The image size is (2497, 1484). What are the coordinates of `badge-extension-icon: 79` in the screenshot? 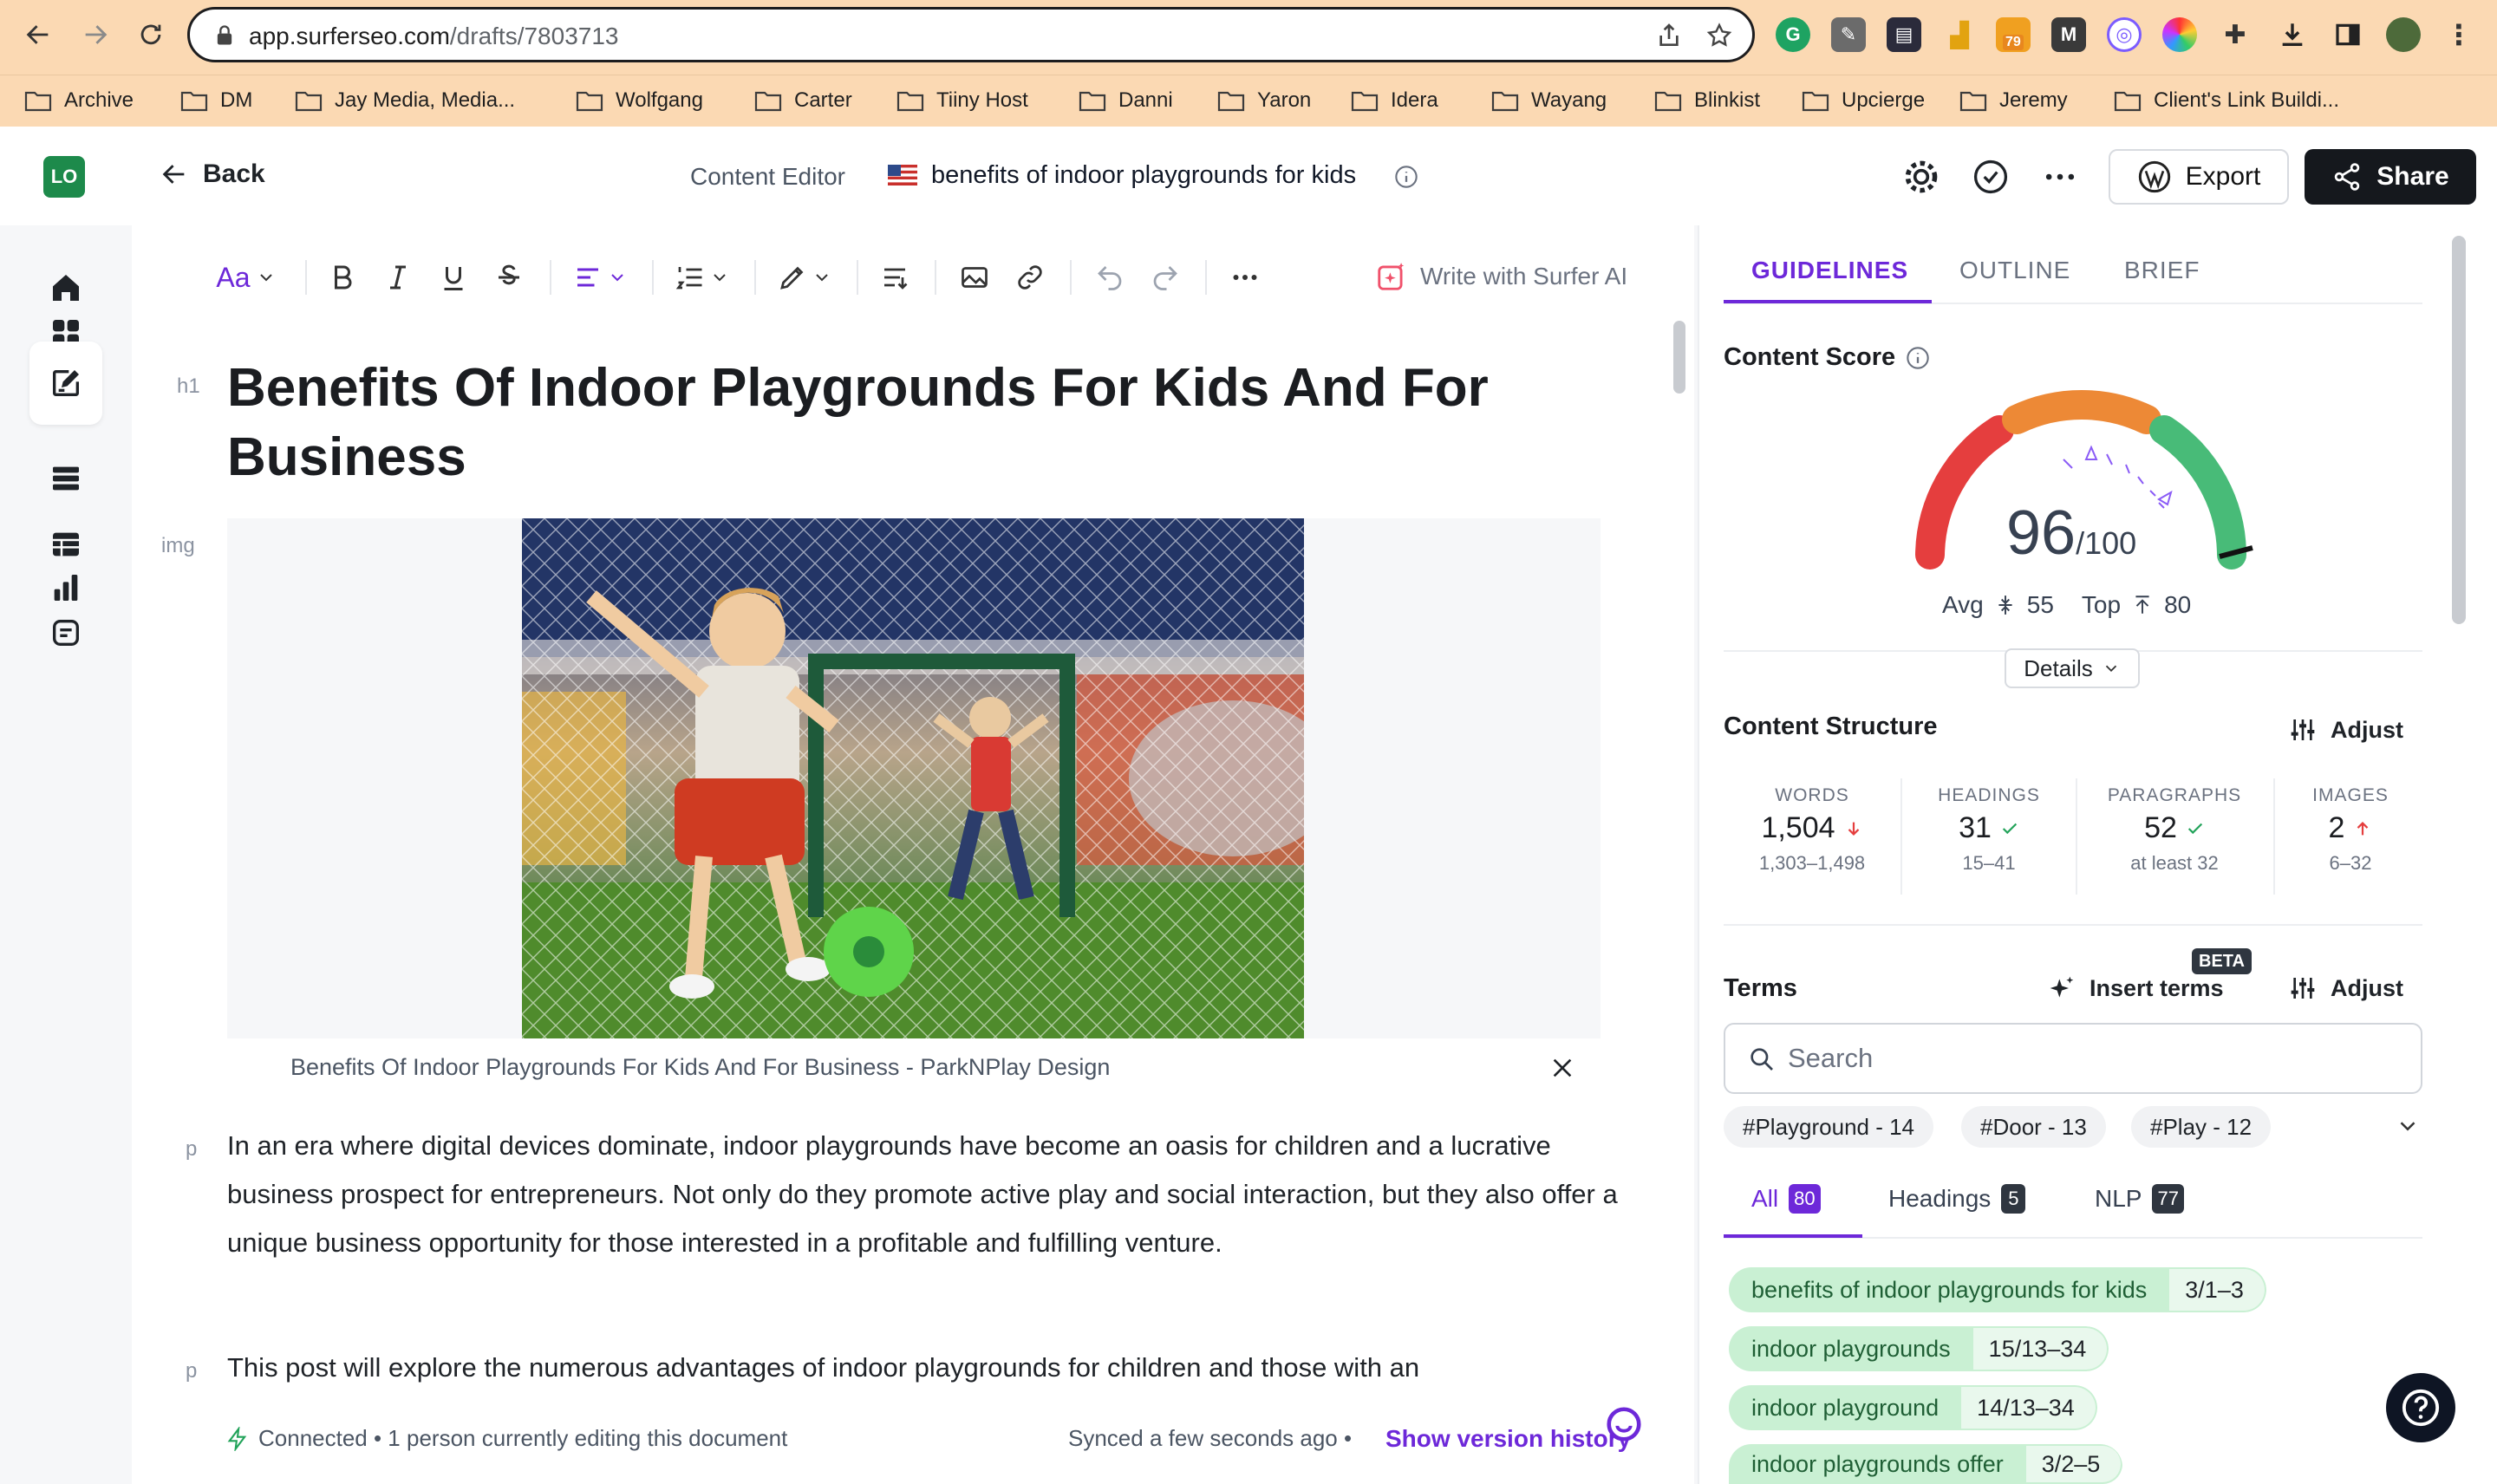 It's located at (2013, 34).